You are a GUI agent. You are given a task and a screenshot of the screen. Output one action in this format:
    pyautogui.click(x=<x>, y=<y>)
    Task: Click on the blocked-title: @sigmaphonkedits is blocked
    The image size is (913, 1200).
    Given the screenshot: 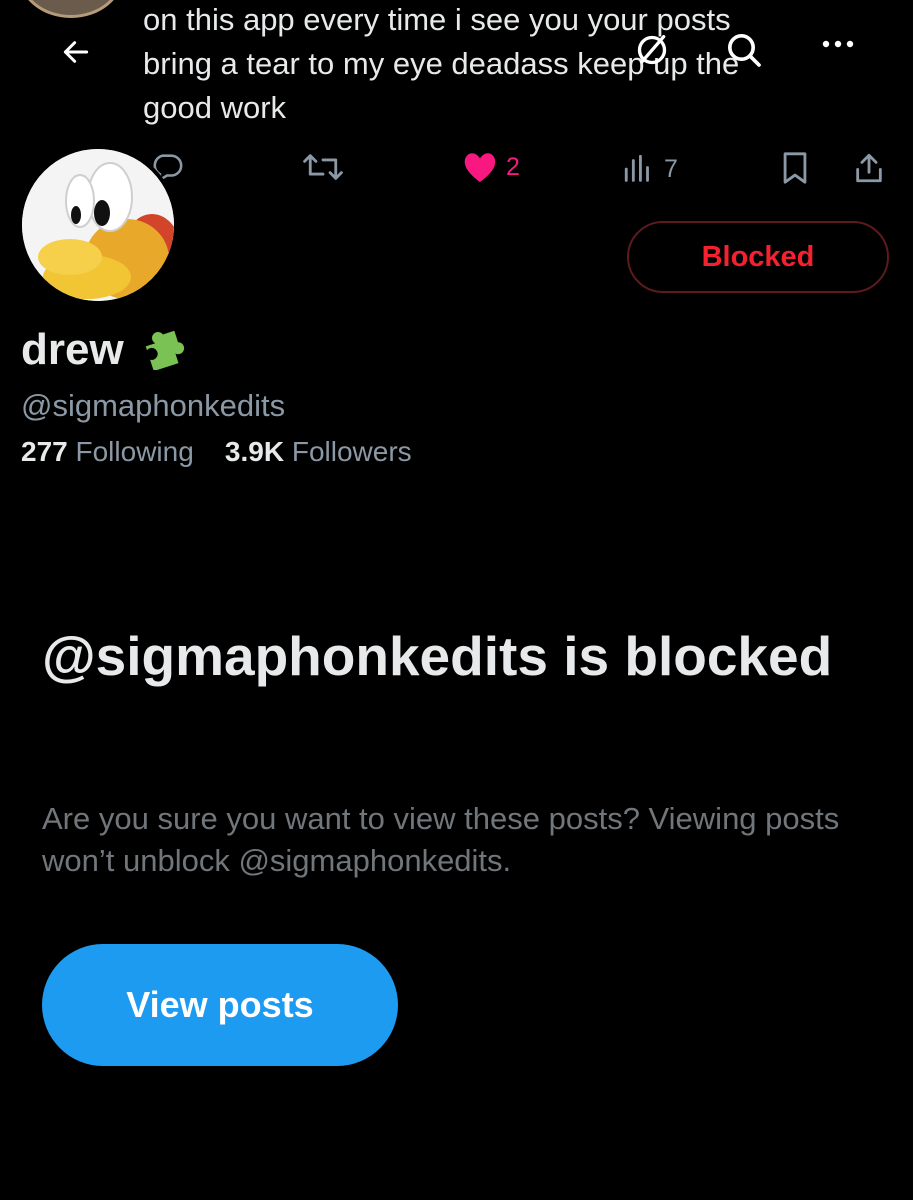 What is the action you would take?
    pyautogui.click(x=437, y=656)
    